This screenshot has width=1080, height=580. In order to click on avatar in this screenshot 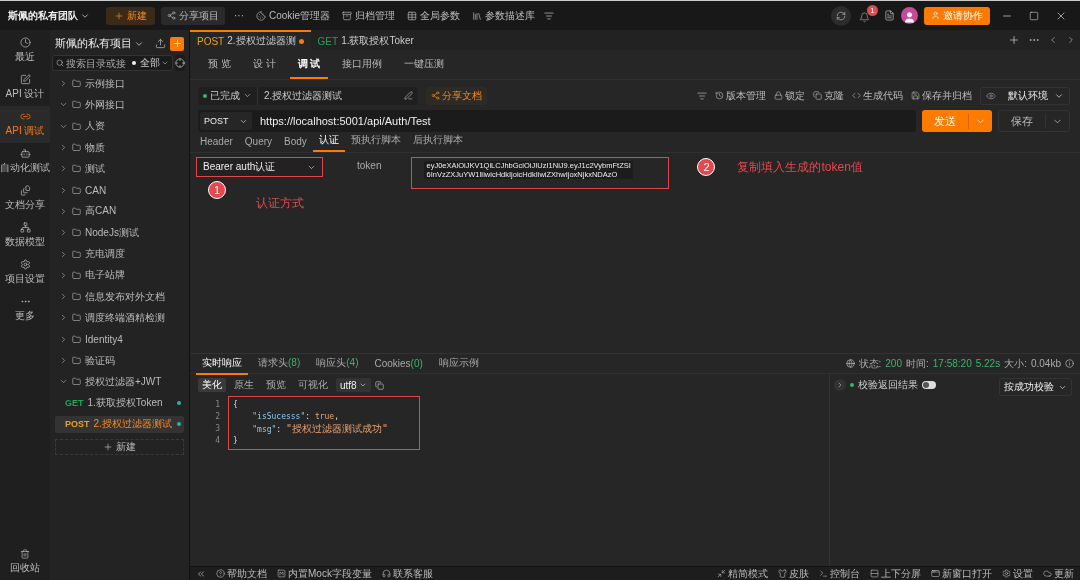, I will do `click(909, 15)`.